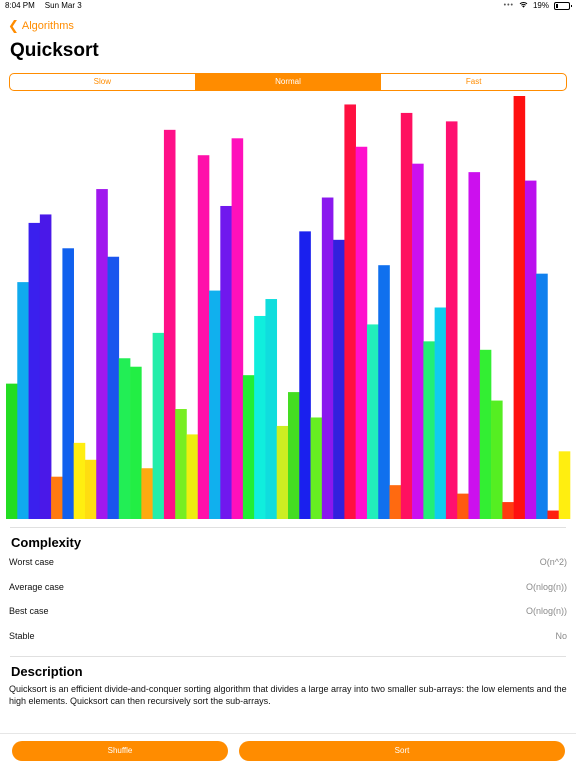  I want to click on multitasking-dots-icon: •••, so click(508, 5).